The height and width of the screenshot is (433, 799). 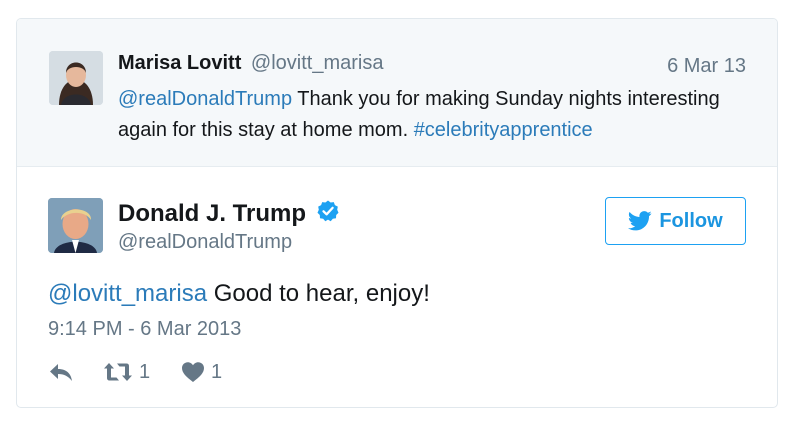 What do you see at coordinates (706, 66) in the screenshot?
I see `parent-date: 6 Mar 13` at bounding box center [706, 66].